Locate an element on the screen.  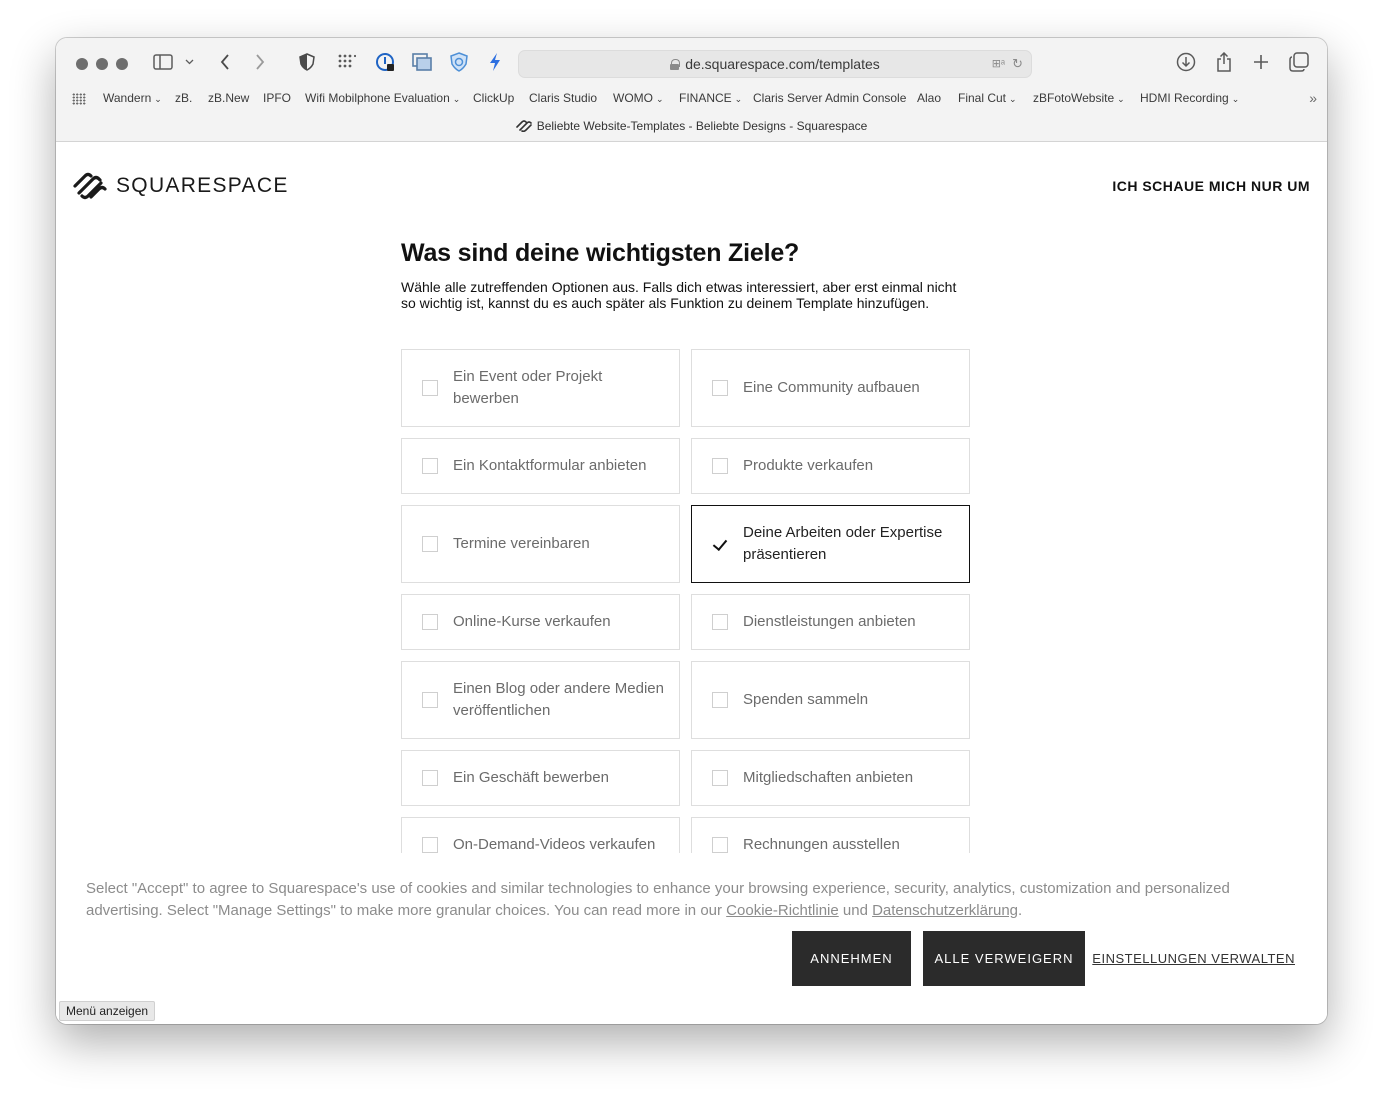
bookmark-zb: zB. is located at coordinates (183, 98).